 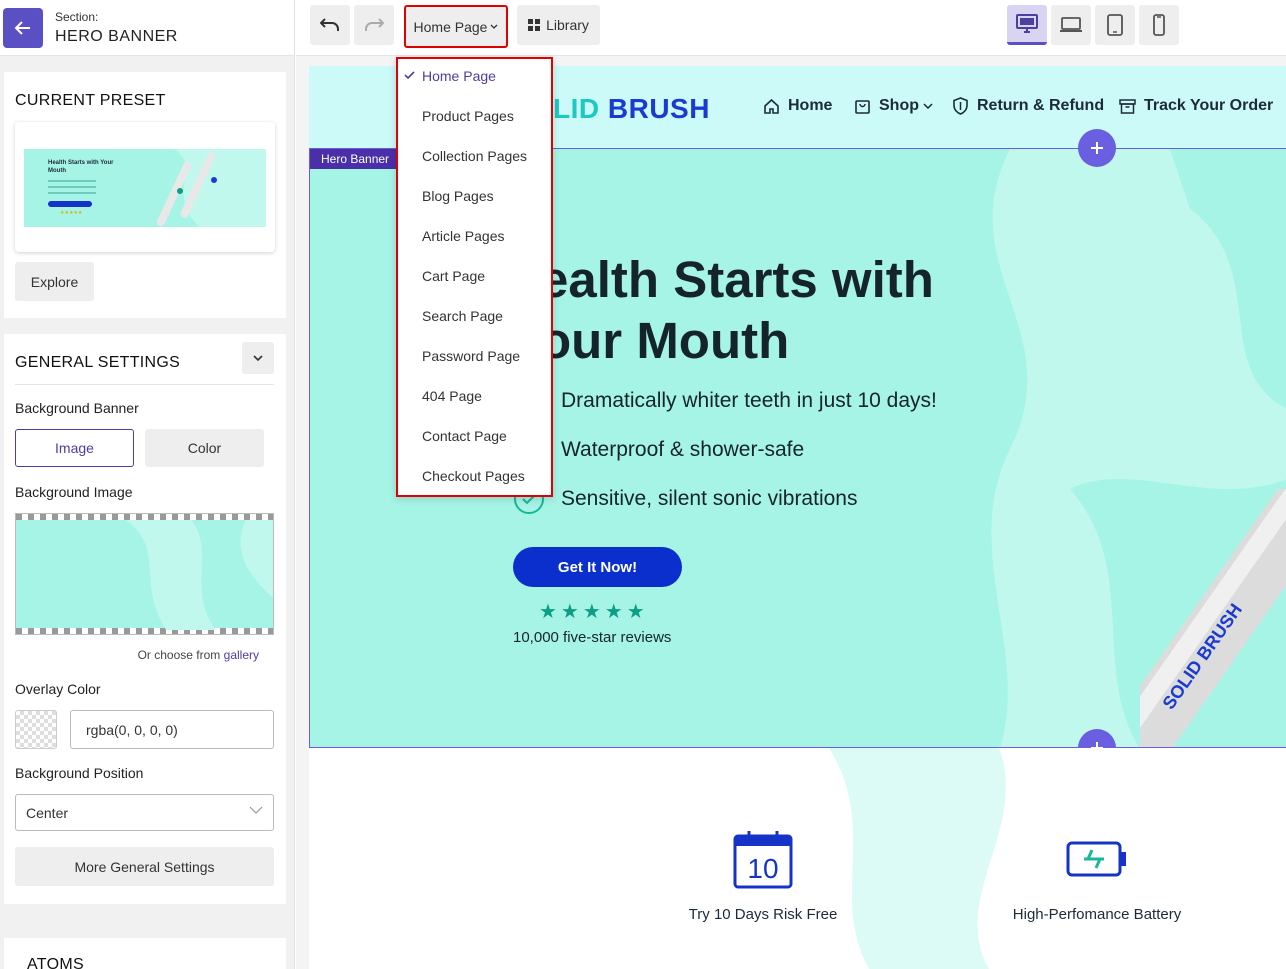 What do you see at coordinates (594, 612) in the screenshot?
I see `rating-stars: ★★★★★` at bounding box center [594, 612].